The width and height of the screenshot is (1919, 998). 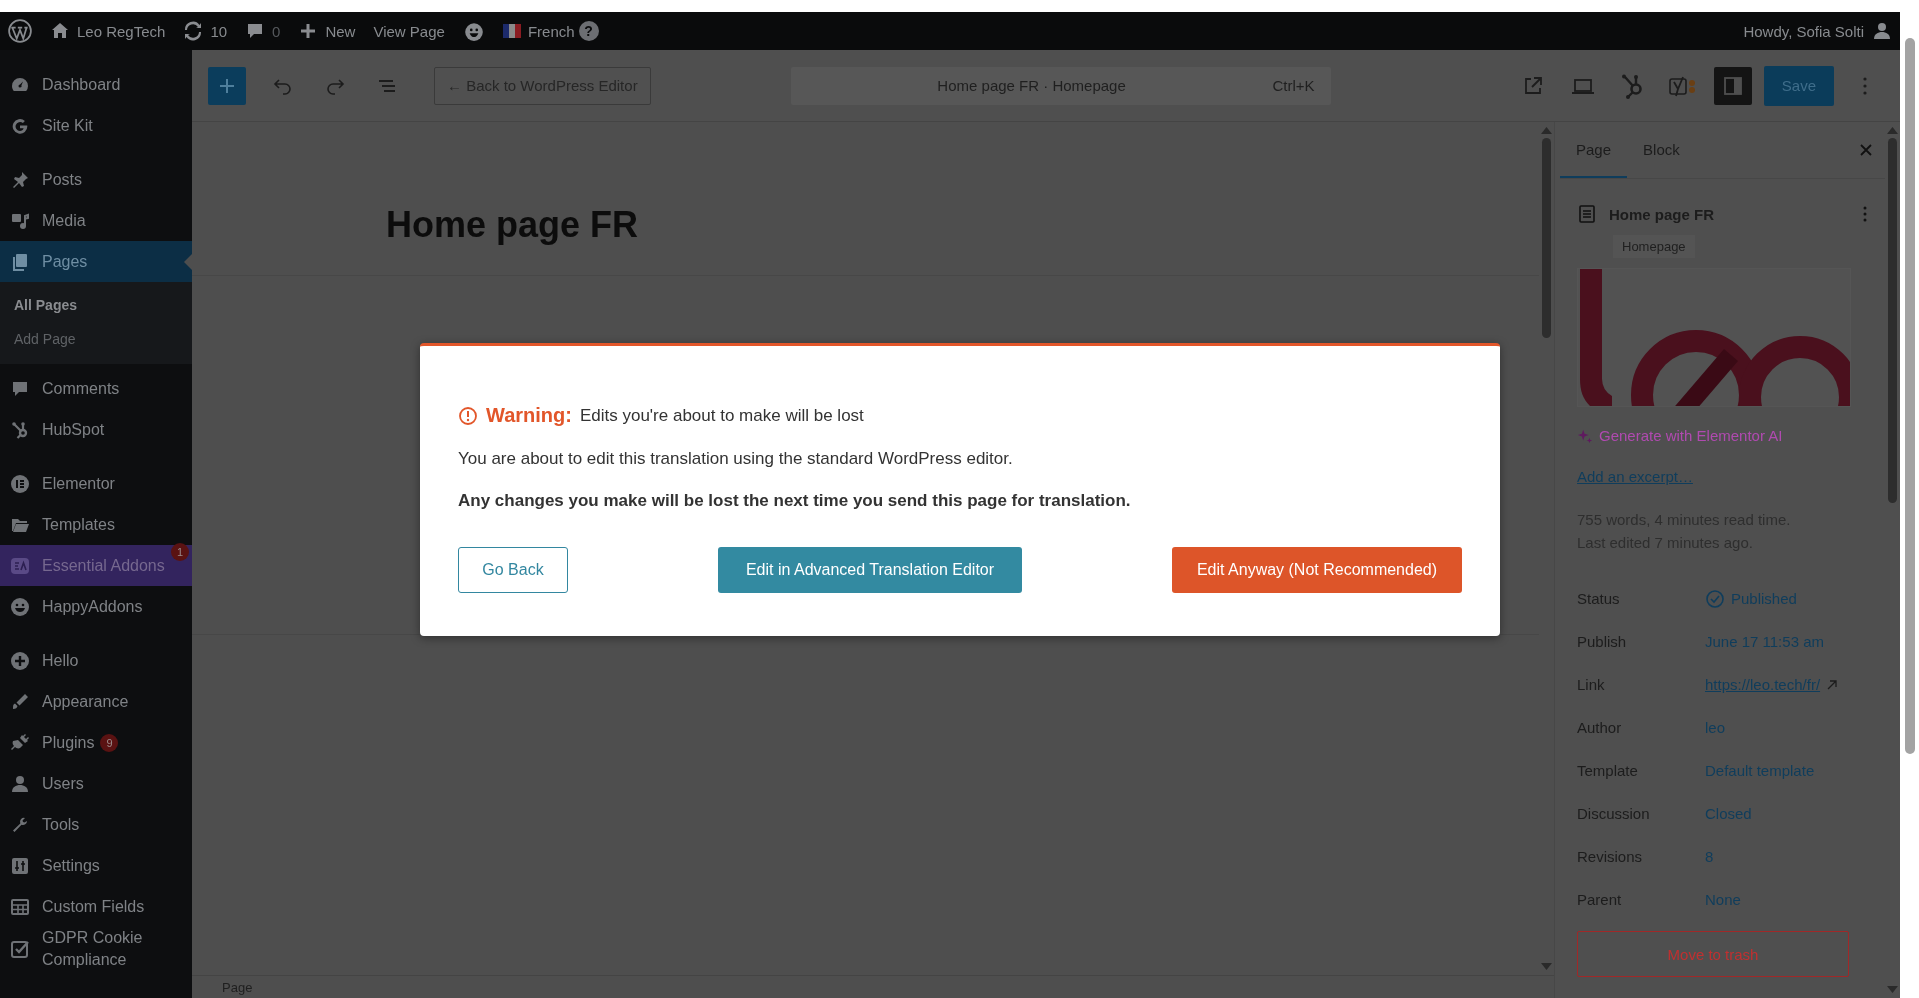 I want to click on help-badge: ?, so click(x=588, y=31).